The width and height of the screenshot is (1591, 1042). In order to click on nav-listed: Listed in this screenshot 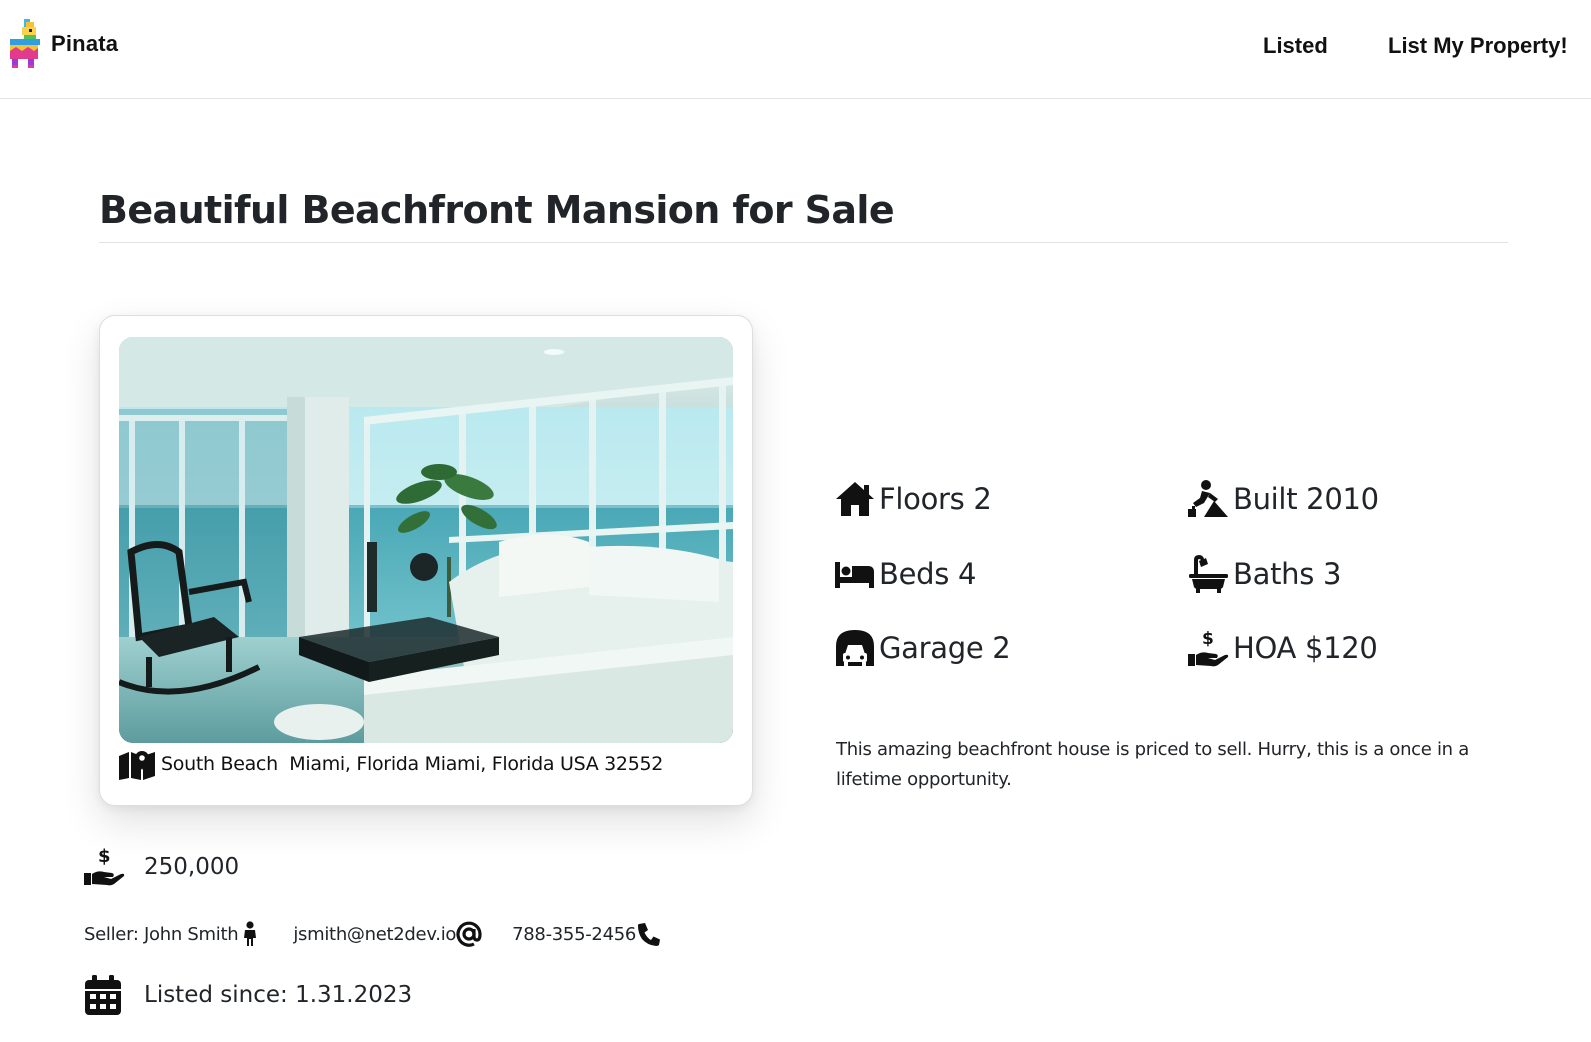, I will do `click(1295, 46)`.